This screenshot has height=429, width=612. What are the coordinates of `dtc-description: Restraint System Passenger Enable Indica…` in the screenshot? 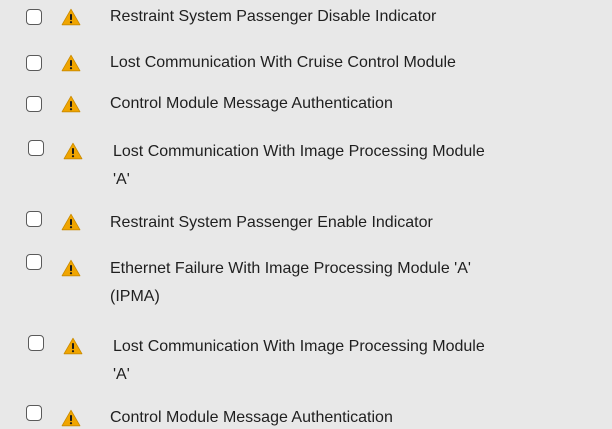 It's located at (271, 222).